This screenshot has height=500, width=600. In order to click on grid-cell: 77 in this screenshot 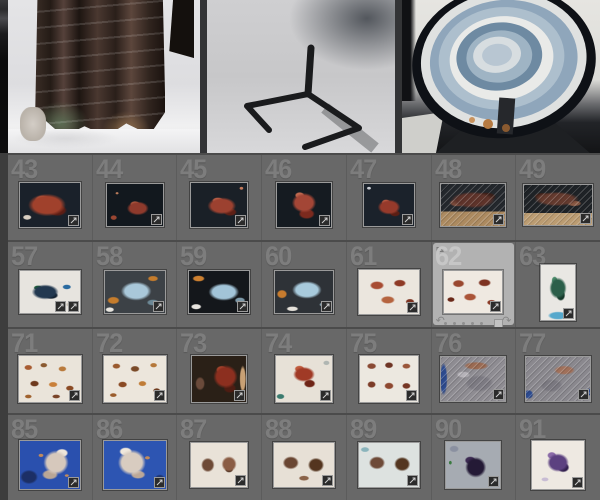, I will do `click(558, 371)`.